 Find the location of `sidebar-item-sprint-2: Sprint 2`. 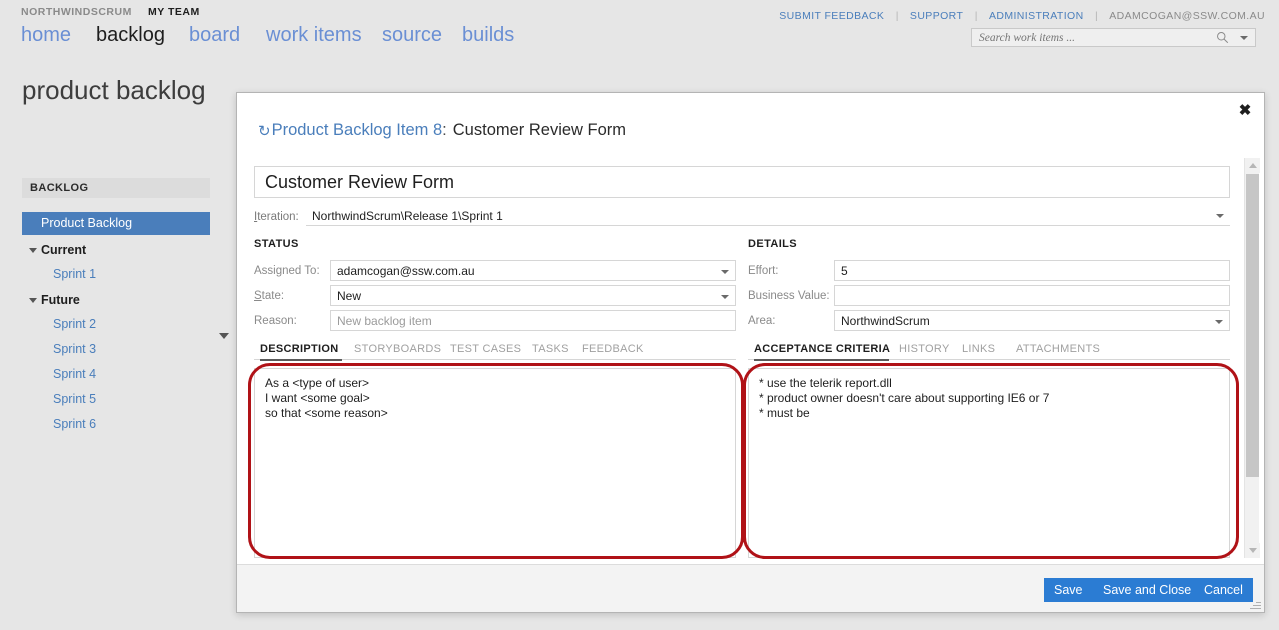

sidebar-item-sprint-2: Sprint 2 is located at coordinates (116, 327).